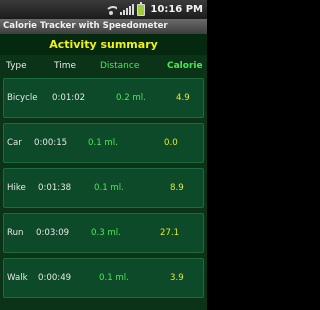 The width and height of the screenshot is (320, 310). I want to click on battery-icon, so click(141, 8).